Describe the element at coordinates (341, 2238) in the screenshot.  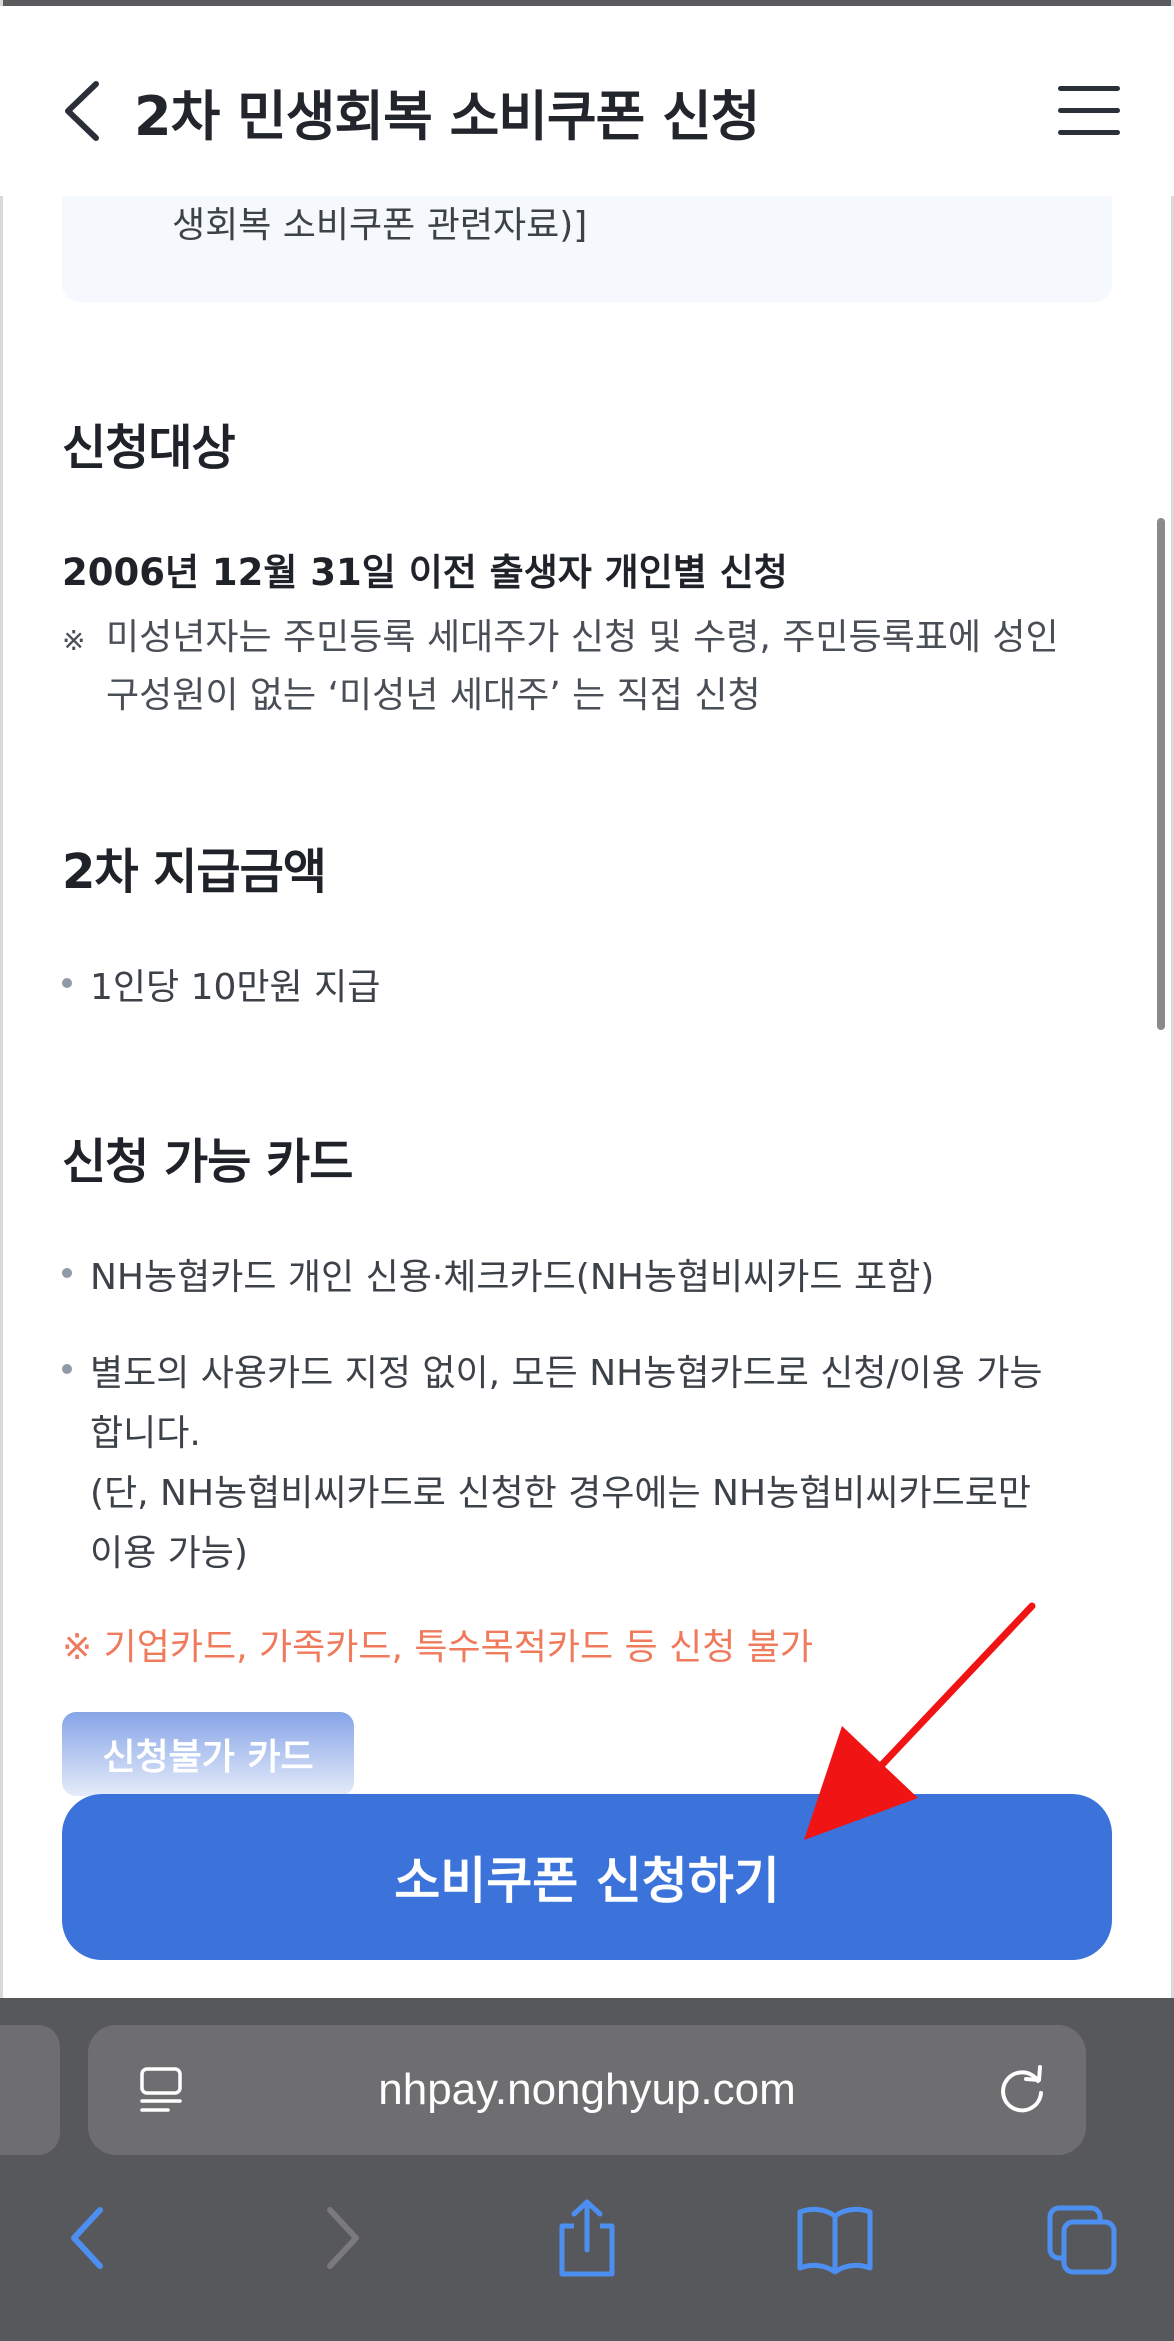
I see `forward-icon` at that location.